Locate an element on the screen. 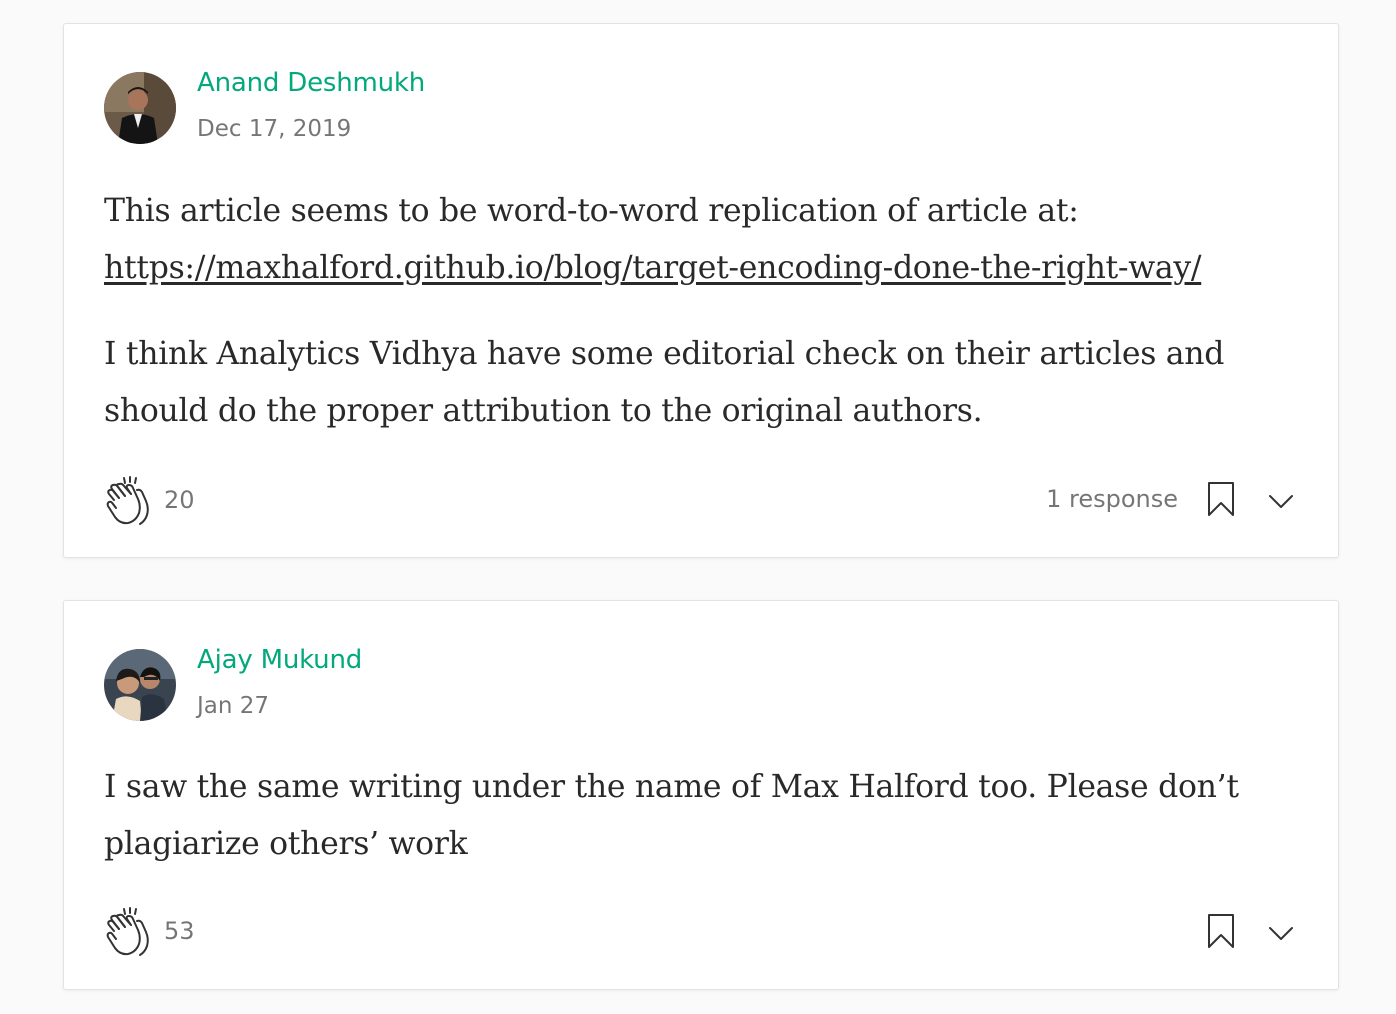  response-date: Dec 17, 2019 is located at coordinates (274, 129).